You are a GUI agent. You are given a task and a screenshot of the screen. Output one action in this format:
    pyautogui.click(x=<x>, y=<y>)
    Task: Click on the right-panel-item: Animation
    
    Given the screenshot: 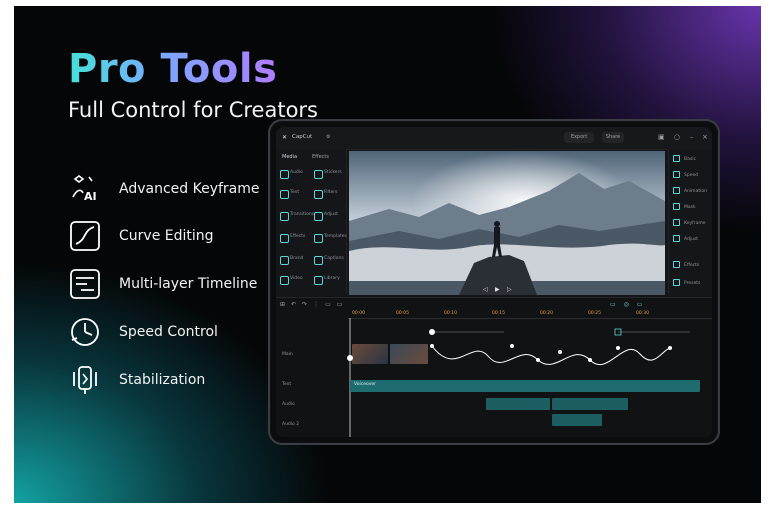 What is the action you would take?
    pyautogui.click(x=690, y=190)
    